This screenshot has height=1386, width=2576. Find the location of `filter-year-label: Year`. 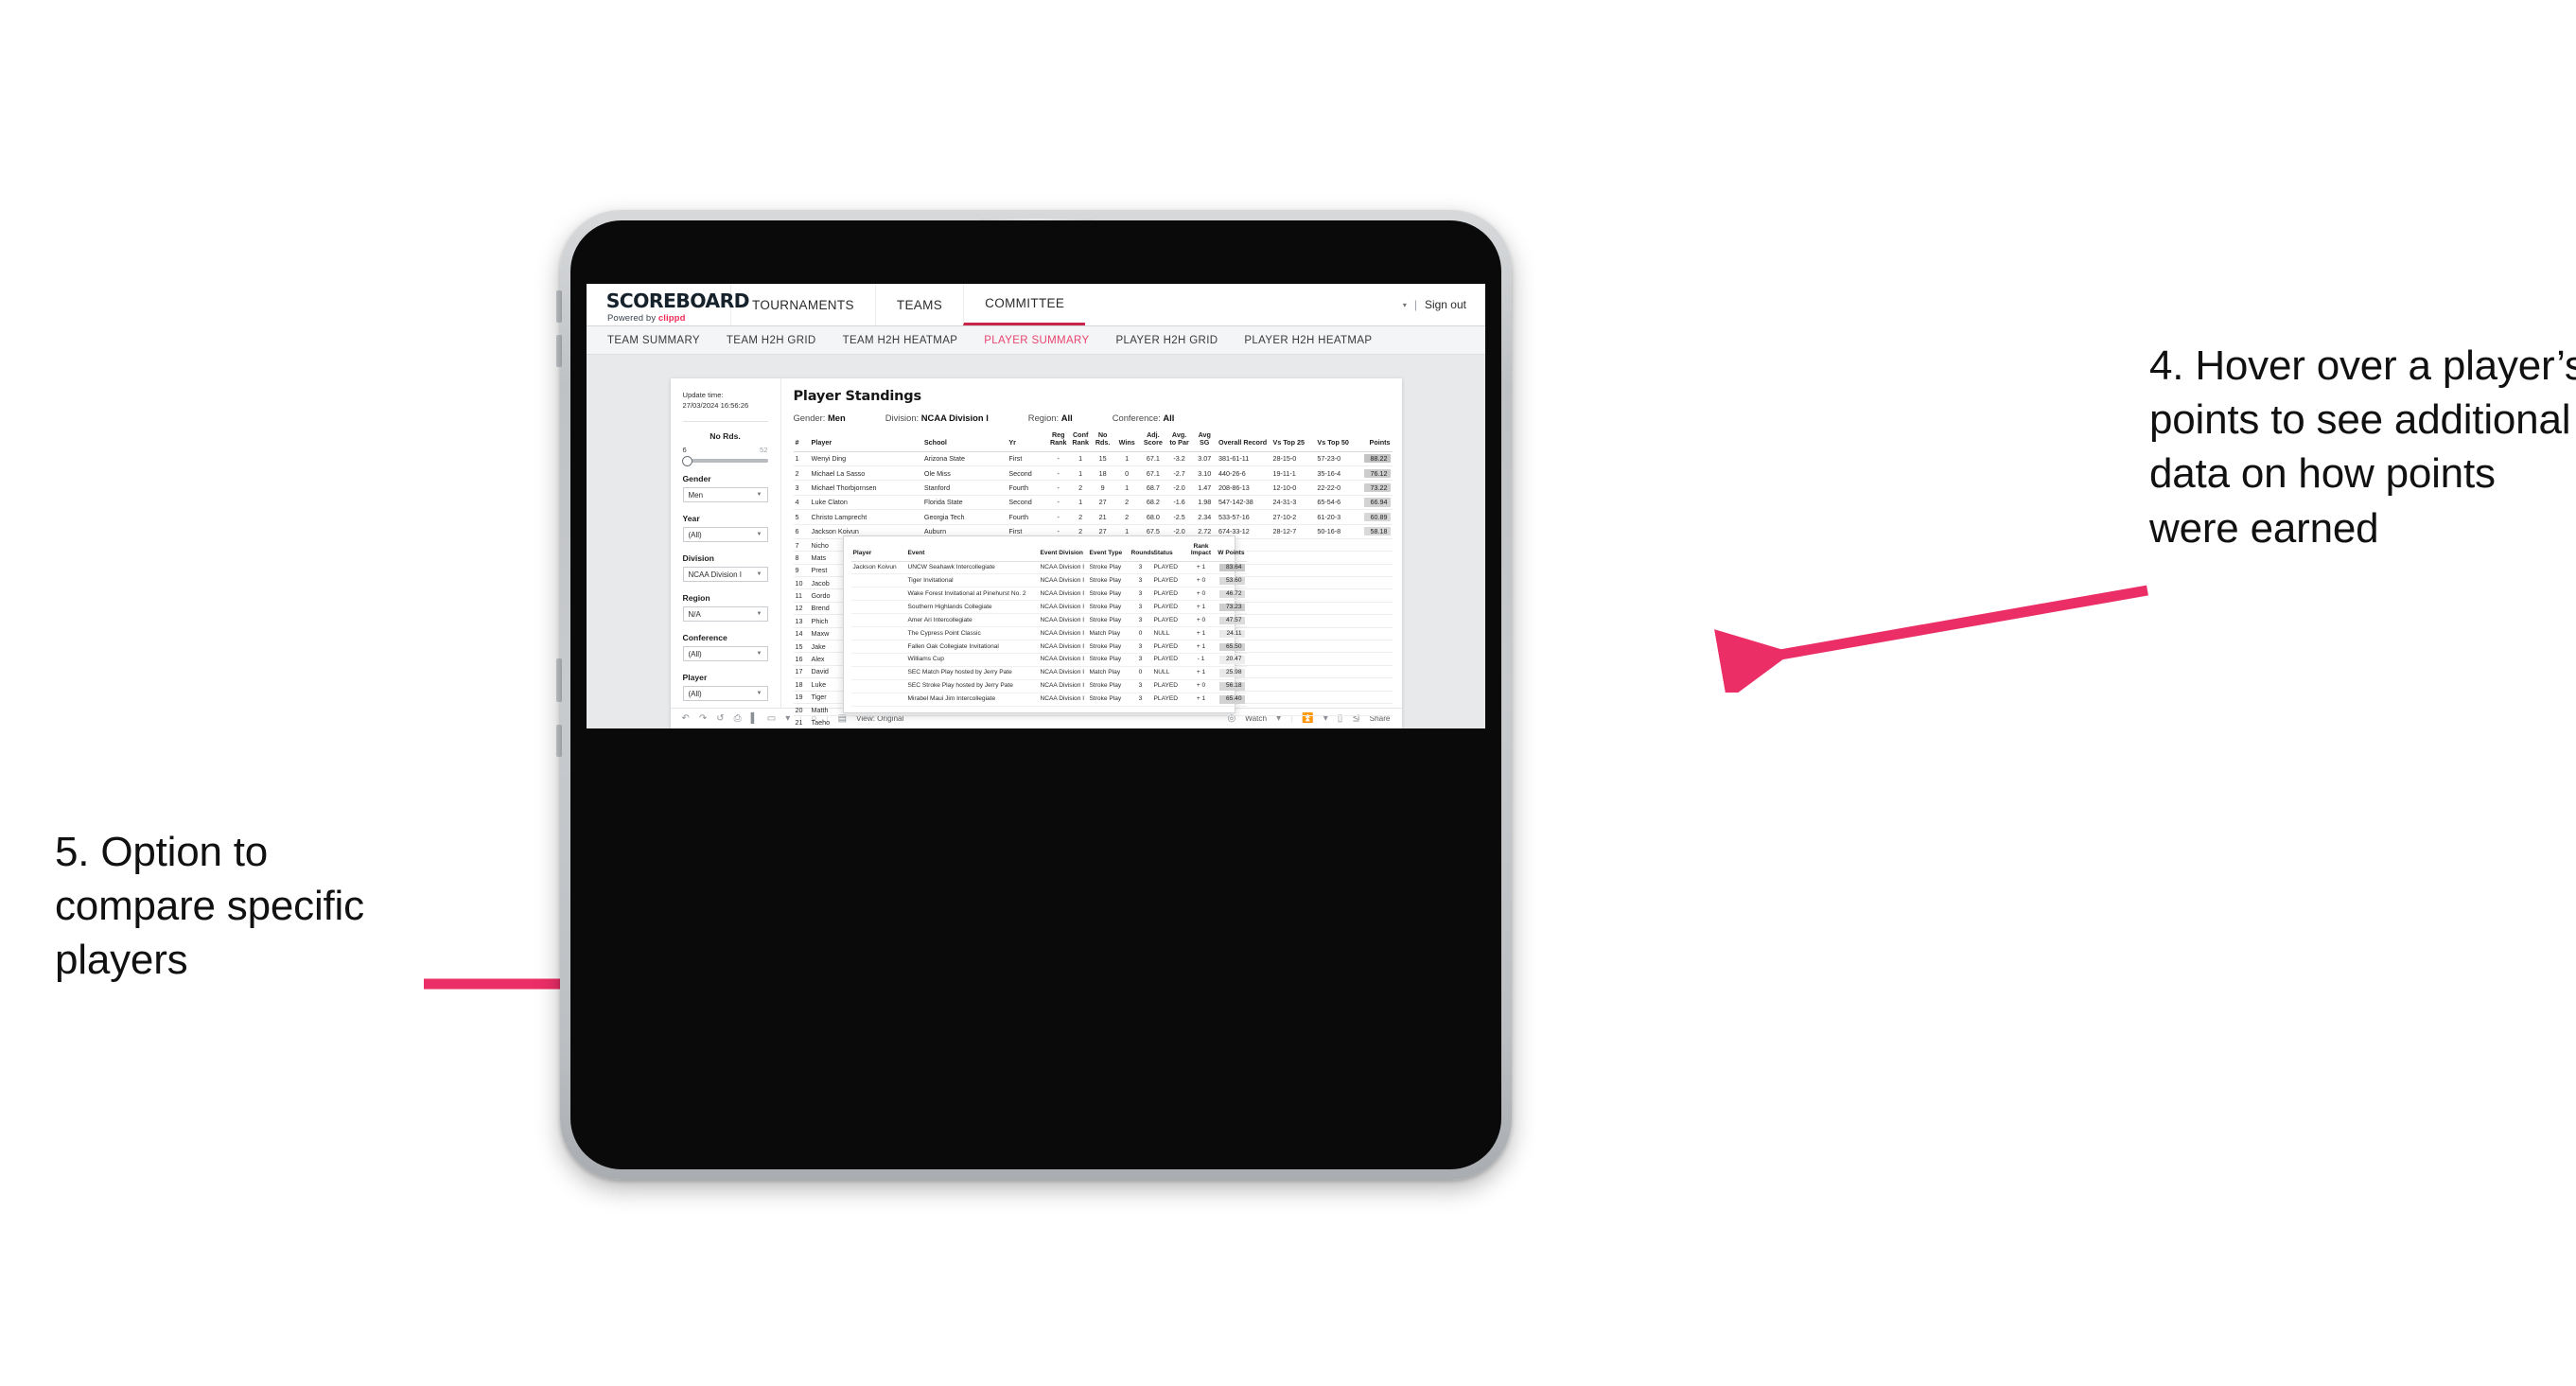

filter-year-label: Year is located at coordinates (691, 518).